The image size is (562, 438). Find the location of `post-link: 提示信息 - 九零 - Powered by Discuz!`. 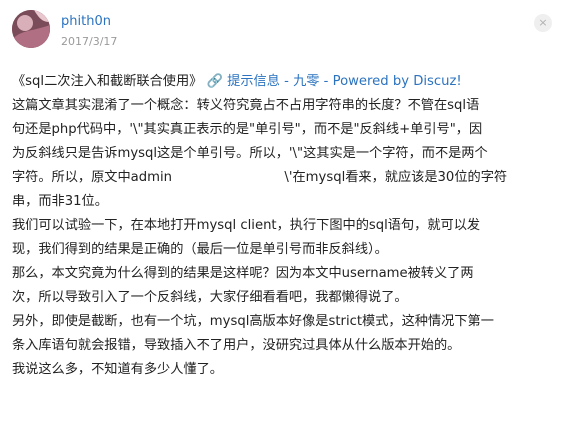

post-link: 提示信息 - 九零 - Powered by Discuz! is located at coordinates (344, 81).